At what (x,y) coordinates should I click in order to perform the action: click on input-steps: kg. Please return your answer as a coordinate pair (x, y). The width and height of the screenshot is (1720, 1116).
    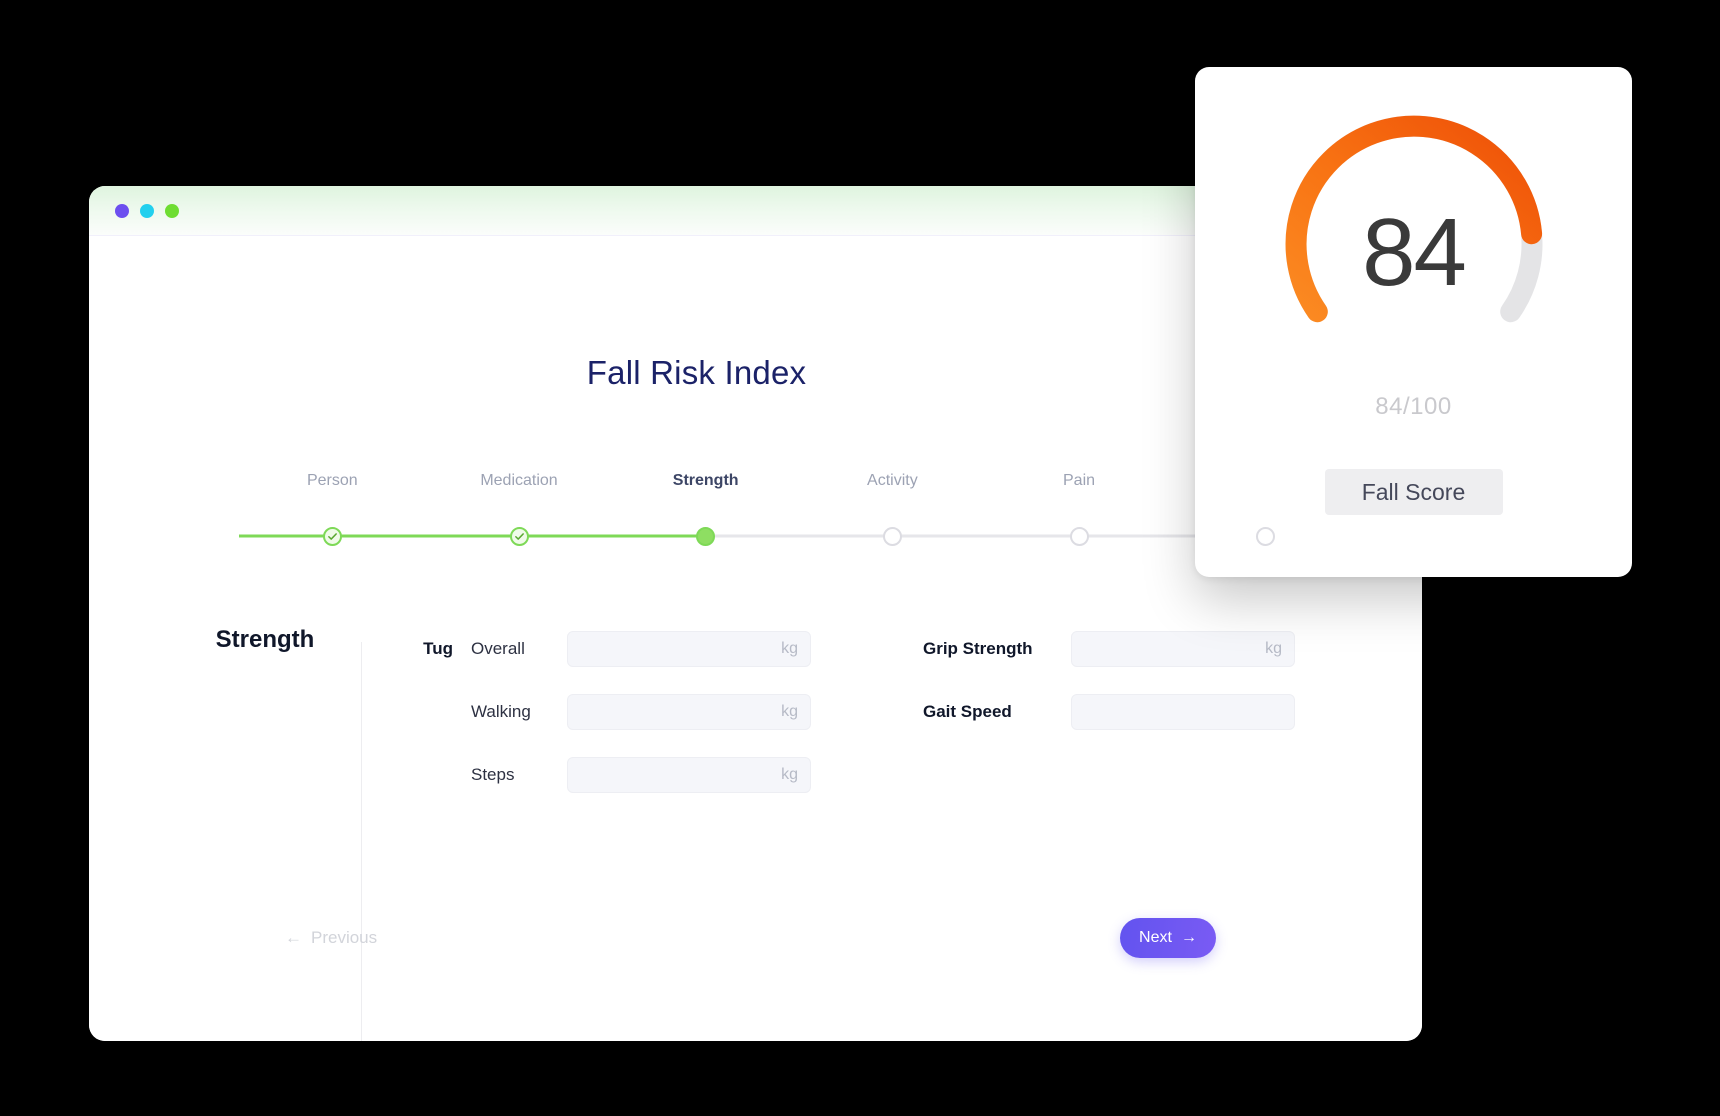
    Looking at the image, I should click on (689, 775).